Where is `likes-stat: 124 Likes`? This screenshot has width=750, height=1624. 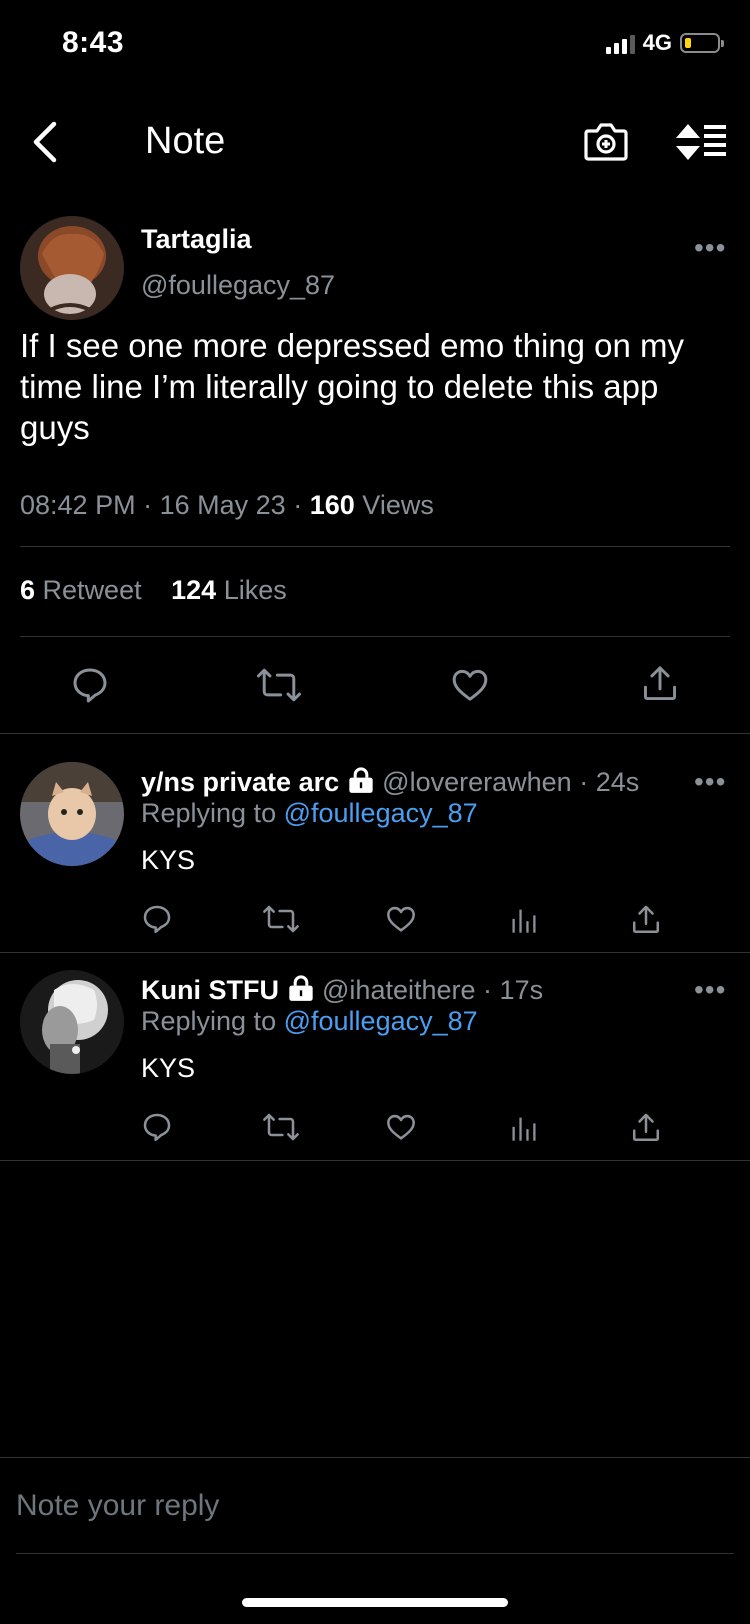
likes-stat: 124 Likes is located at coordinates (229, 590).